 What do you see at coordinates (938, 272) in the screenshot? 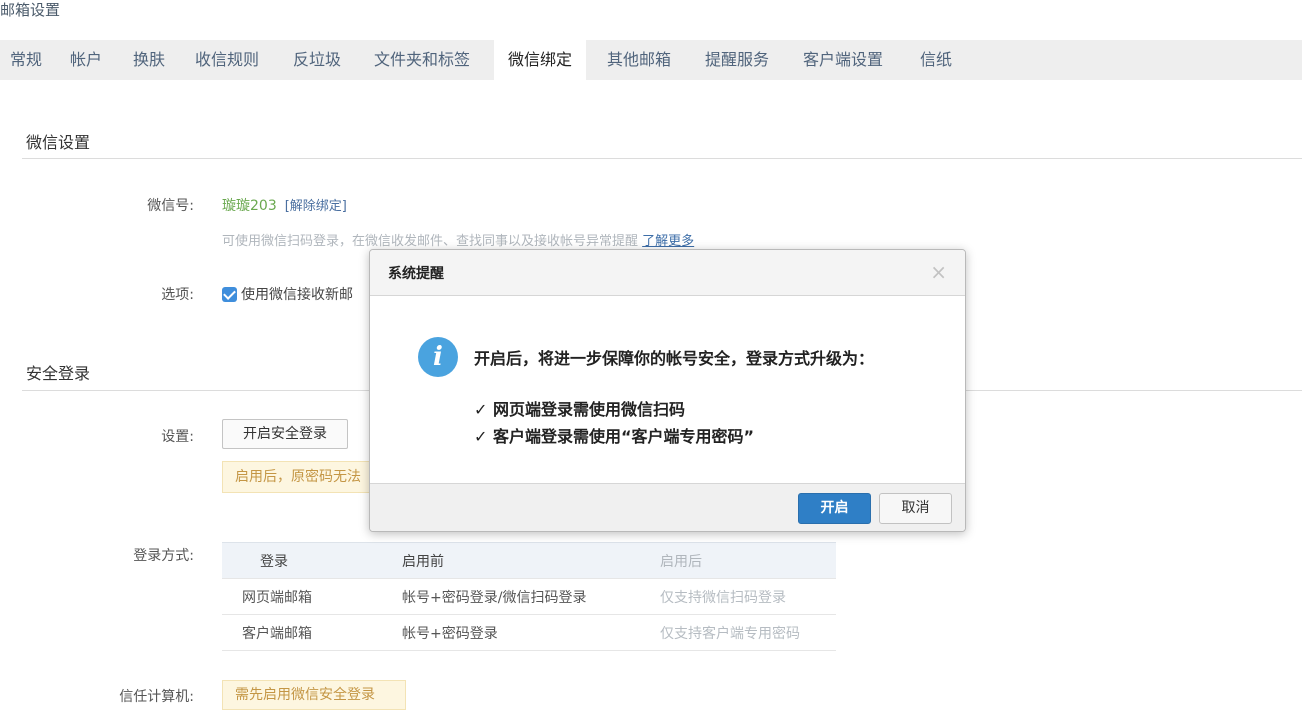
I see `close-icon: ×` at bounding box center [938, 272].